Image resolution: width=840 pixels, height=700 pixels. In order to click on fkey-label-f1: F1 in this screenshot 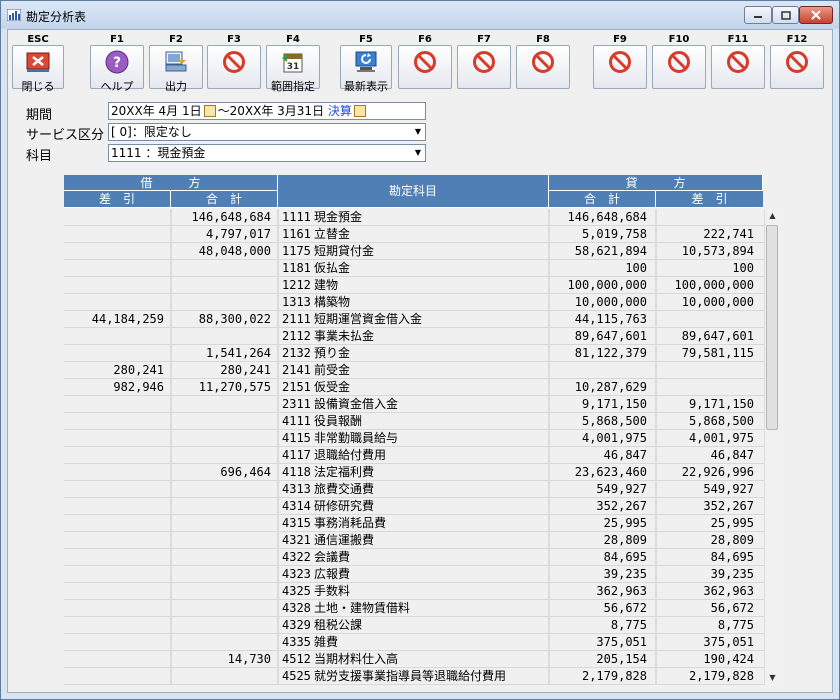, I will do `click(117, 39)`.